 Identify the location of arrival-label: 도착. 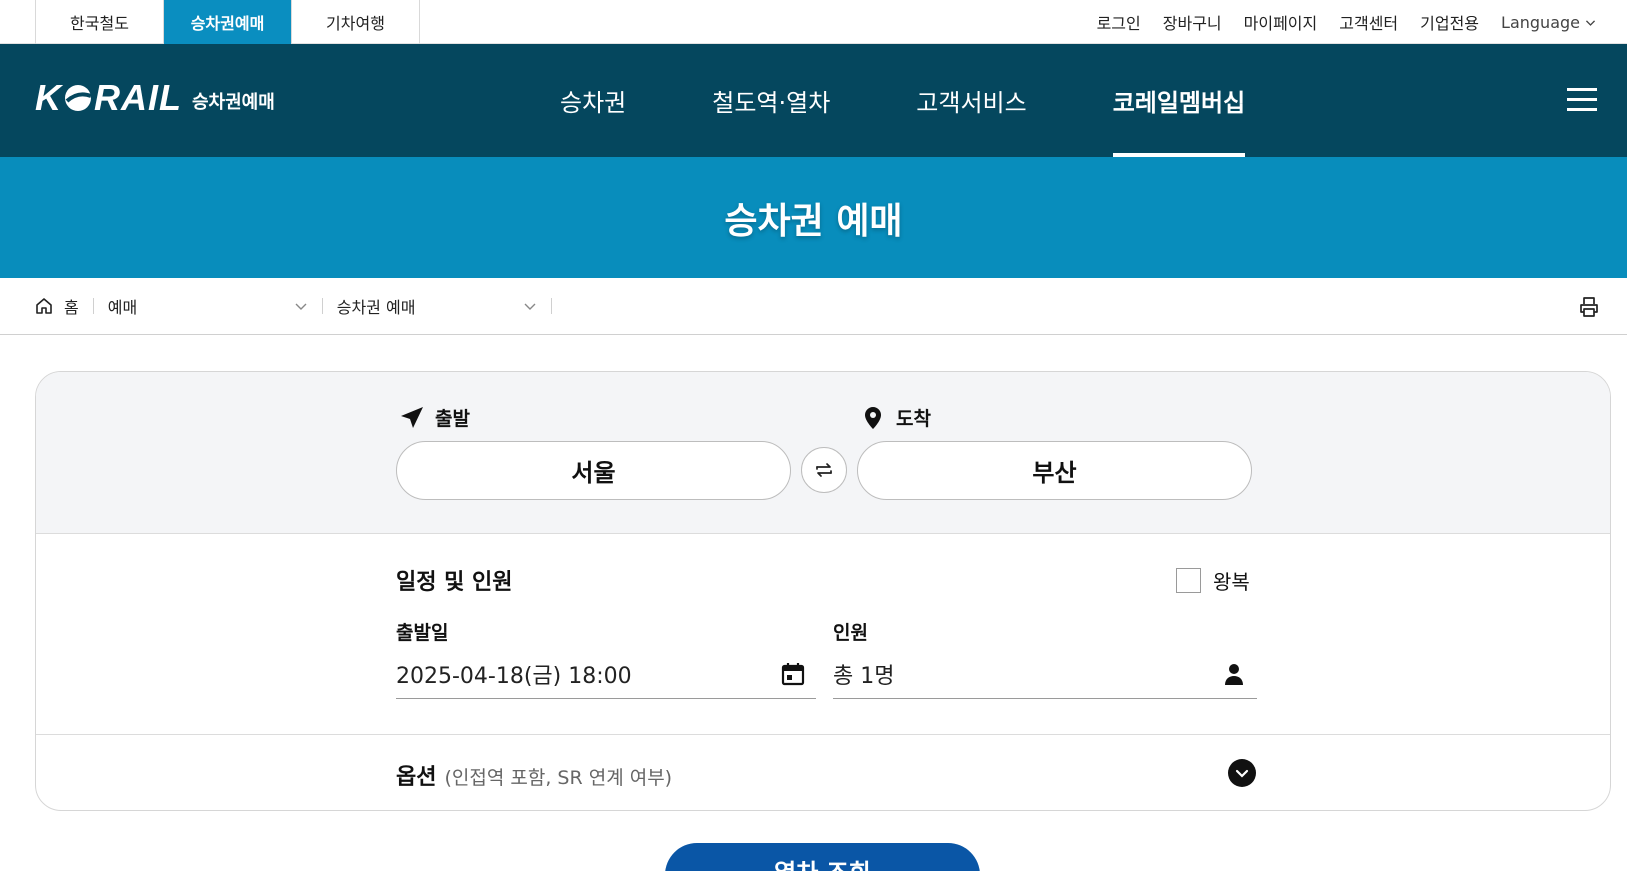
(895, 417).